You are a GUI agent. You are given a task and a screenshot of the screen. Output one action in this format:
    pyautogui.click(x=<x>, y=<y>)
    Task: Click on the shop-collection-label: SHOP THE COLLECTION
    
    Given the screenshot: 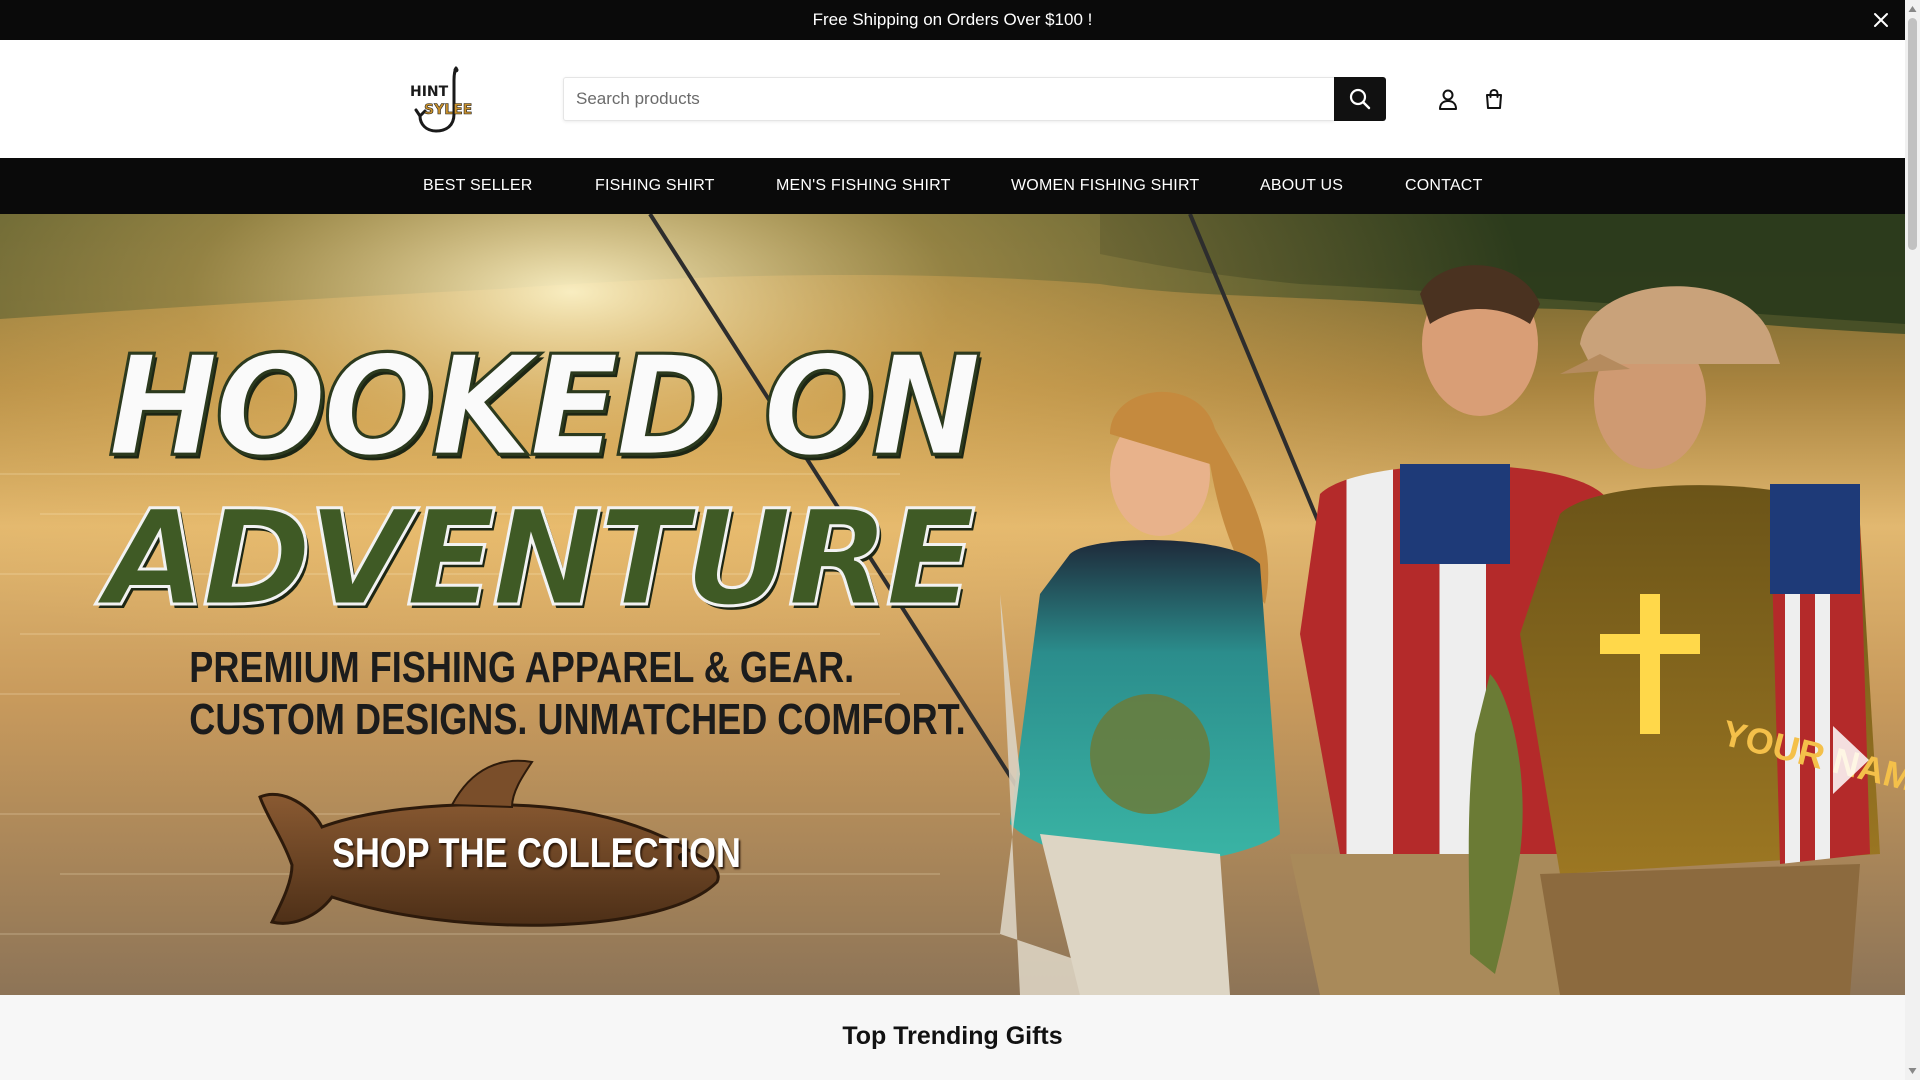 What is the action you would take?
    pyautogui.click(x=536, y=852)
    